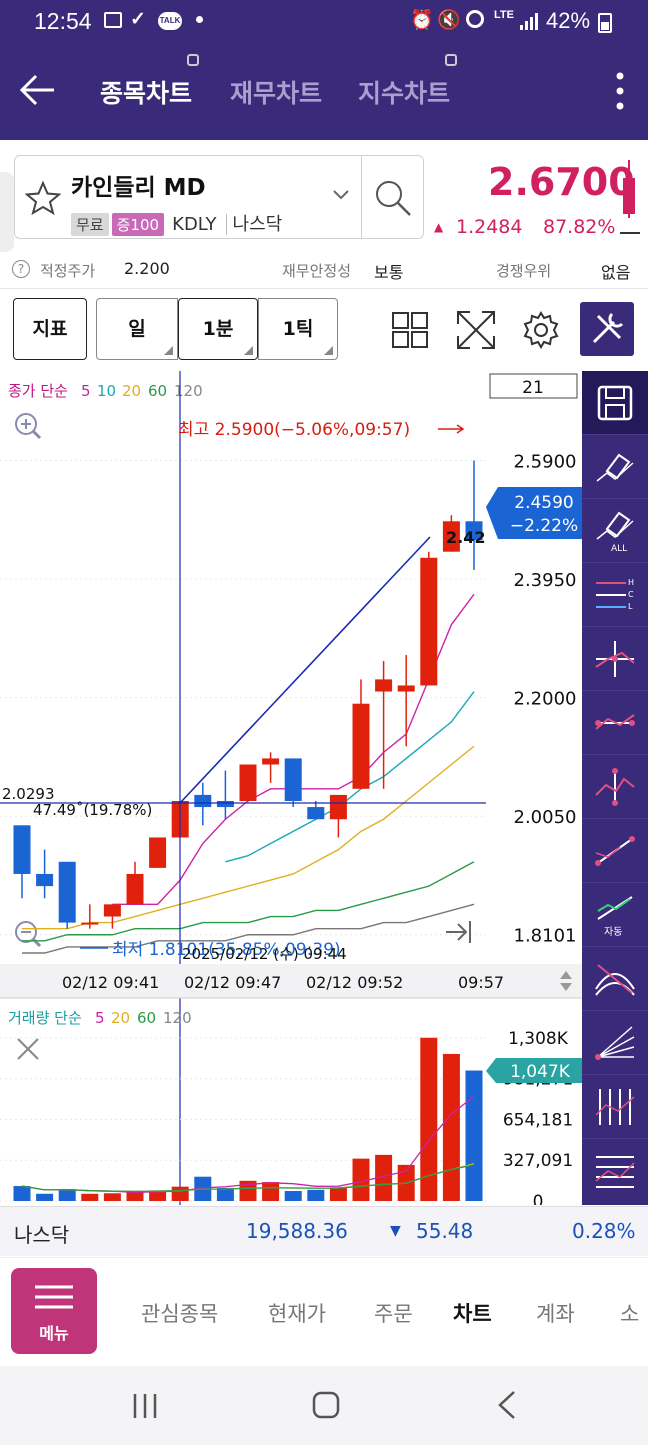  Describe the element at coordinates (113, 20) in the screenshot. I see `gallery-icon` at that location.